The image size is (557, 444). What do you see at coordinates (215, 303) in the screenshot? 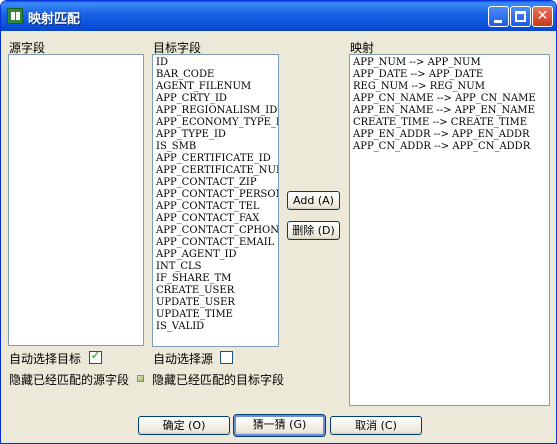
I see `list-item: UPDATE_USER` at bounding box center [215, 303].